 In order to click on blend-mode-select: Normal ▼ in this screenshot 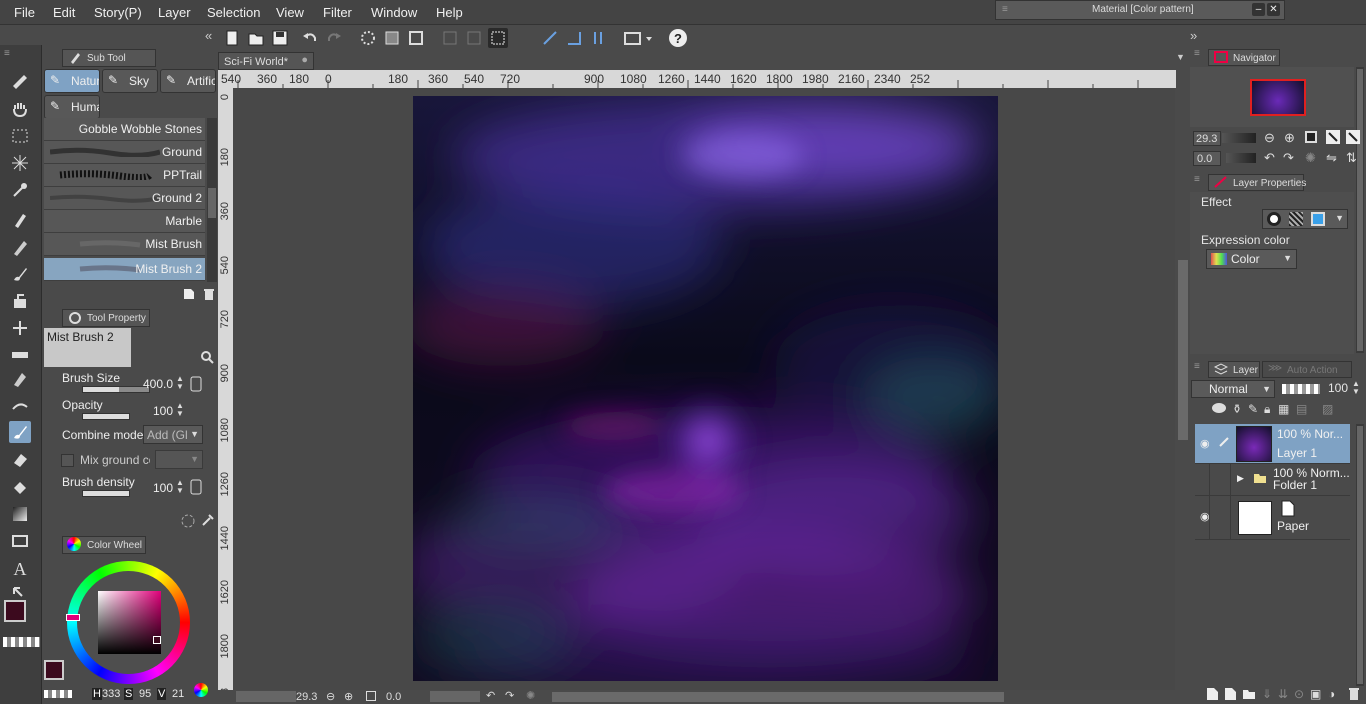, I will do `click(1233, 389)`.